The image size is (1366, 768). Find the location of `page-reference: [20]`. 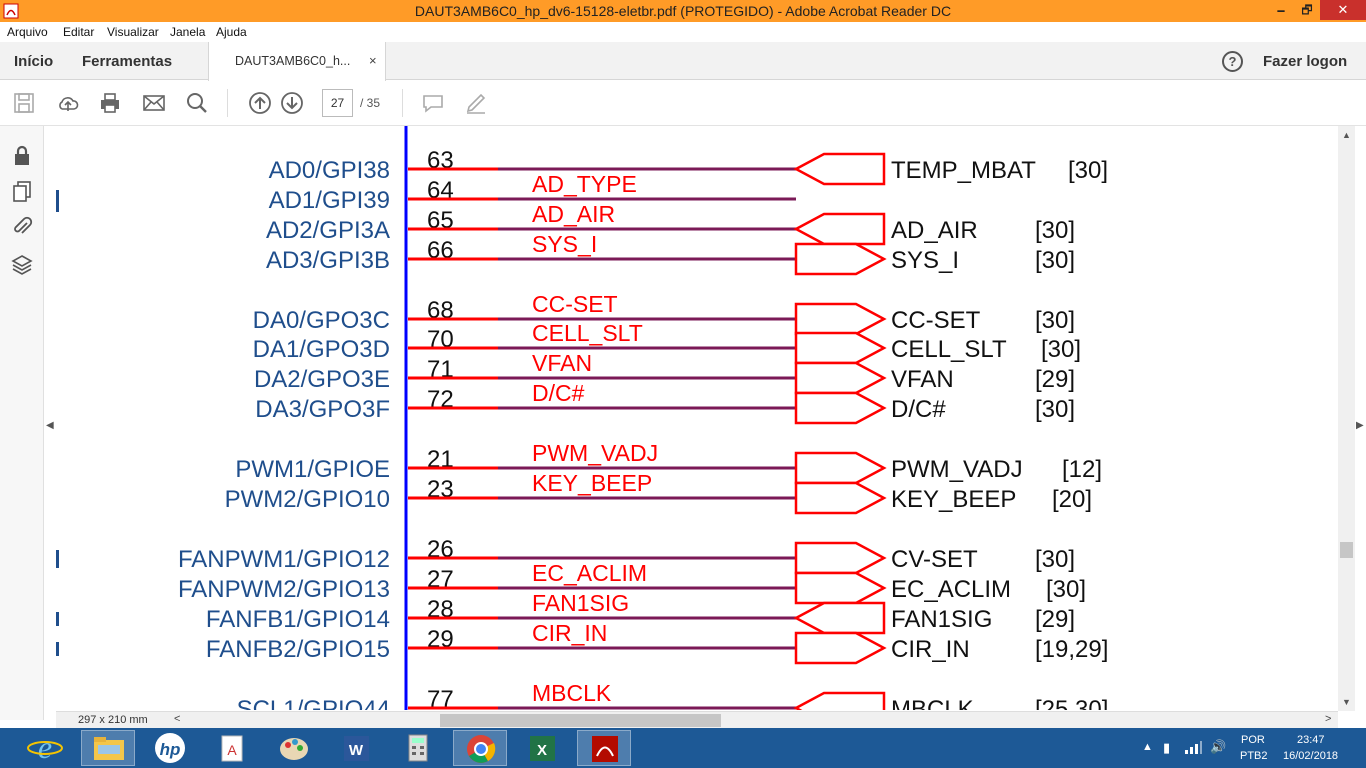

page-reference: [20] is located at coordinates (1072, 499).